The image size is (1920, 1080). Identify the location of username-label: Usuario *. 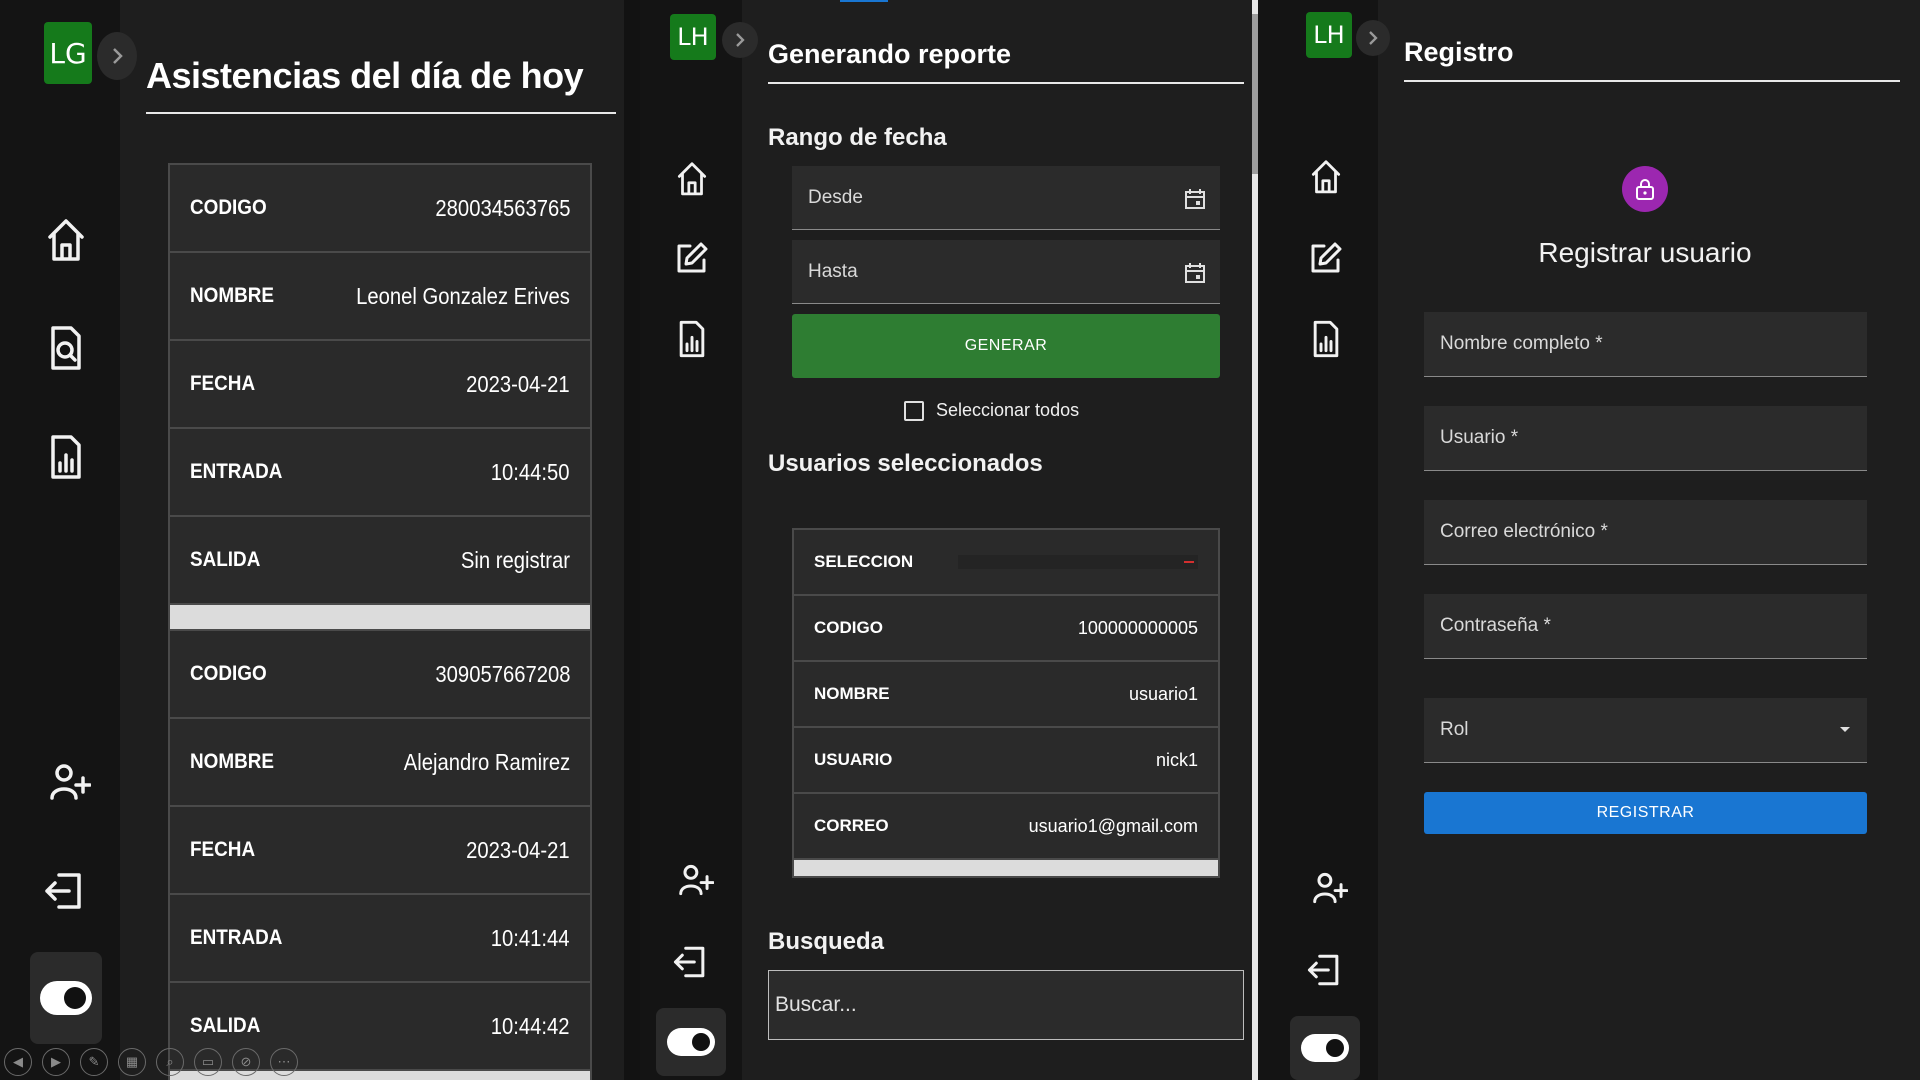
(1479, 437).